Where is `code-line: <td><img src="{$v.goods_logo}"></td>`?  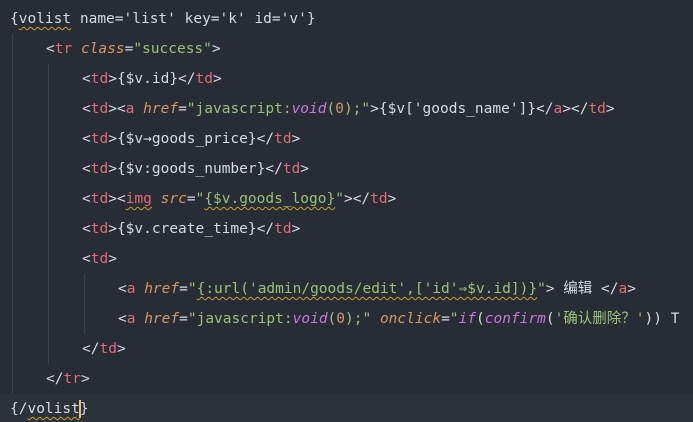 code-line: <td><img src="{$v.goods_logo}"></td> is located at coordinates (346, 199).